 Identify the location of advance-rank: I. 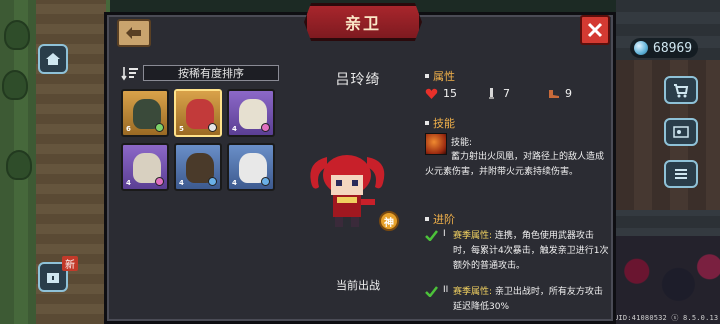
(444, 234).